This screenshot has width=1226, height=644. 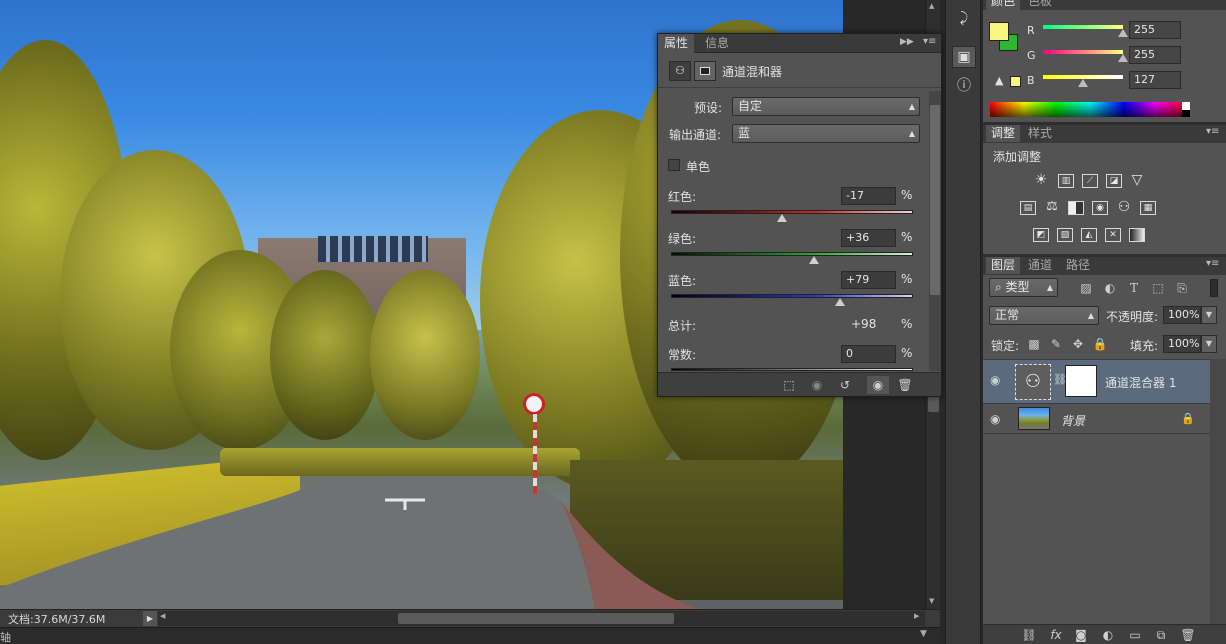 What do you see at coordinates (907, 42) in the screenshot?
I see `panel-collapse-icon: ▶▶` at bounding box center [907, 42].